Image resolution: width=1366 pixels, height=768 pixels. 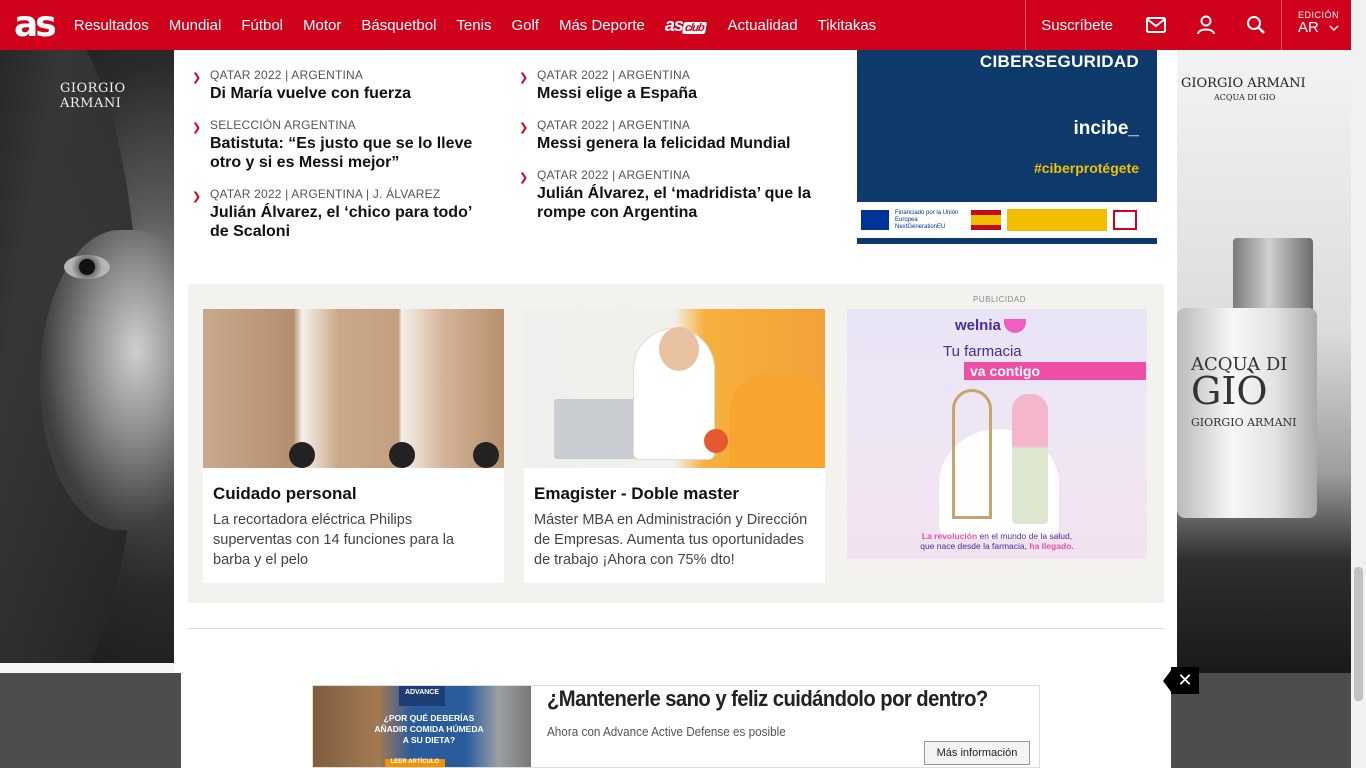 I want to click on more-info-button: Más información, so click(x=977, y=753).